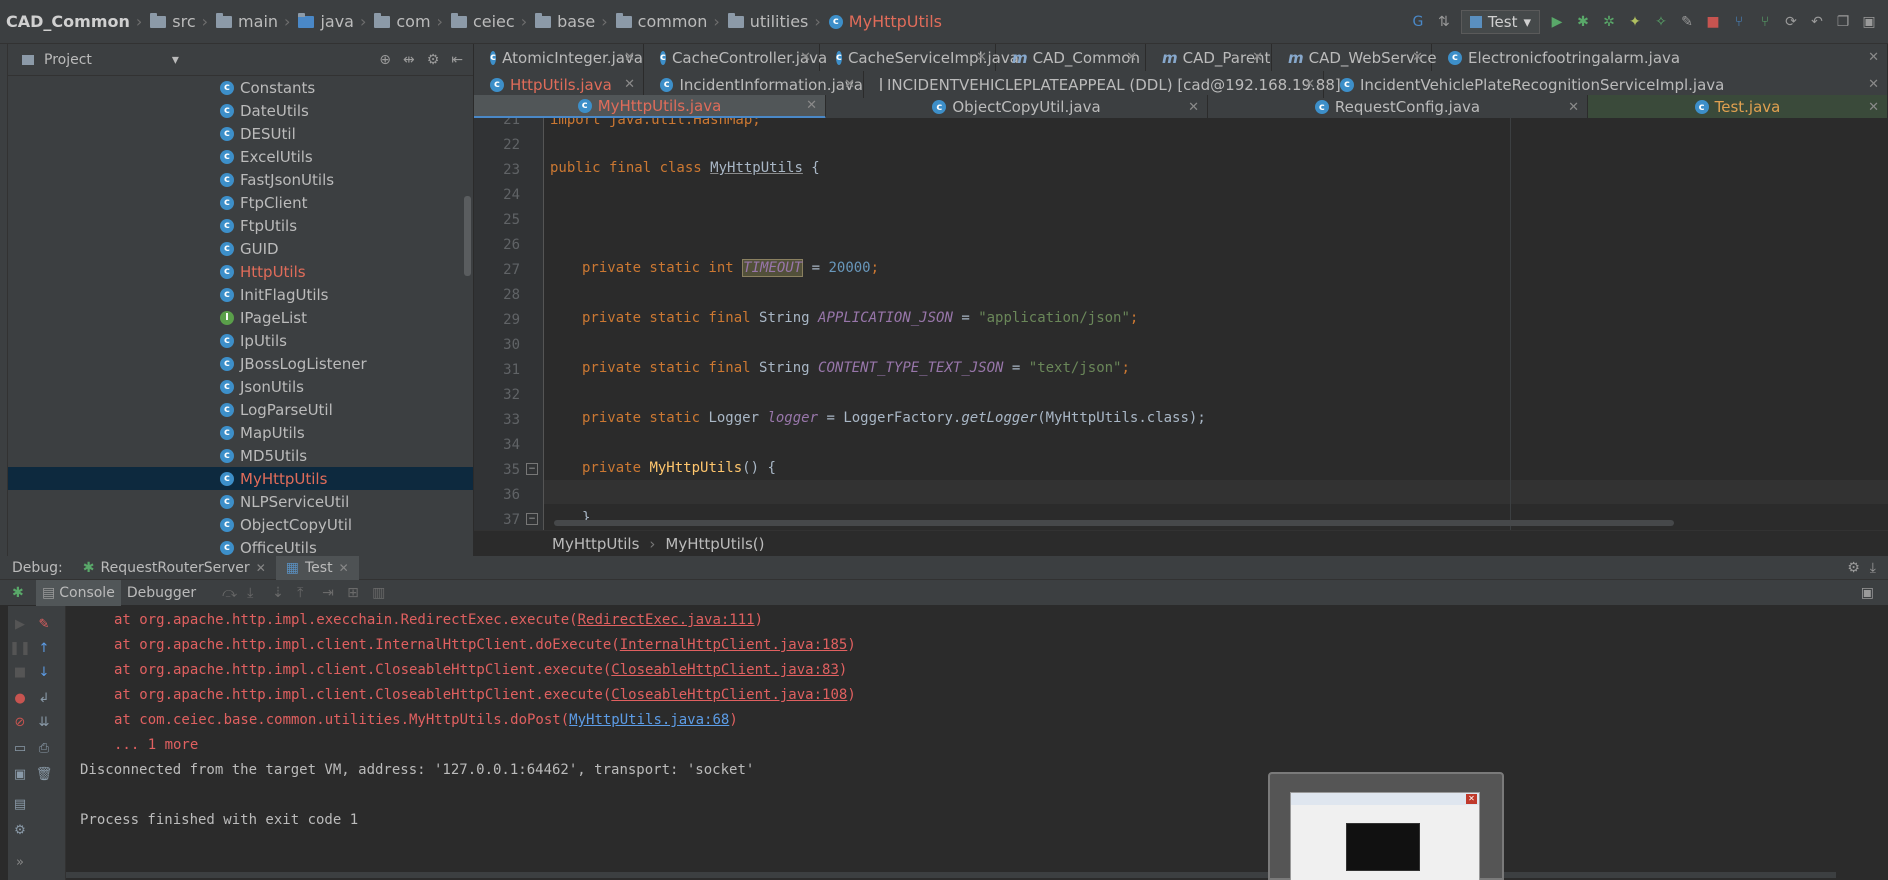 This screenshot has height=880, width=1888. I want to click on step-out-icon: ⤒, so click(309, 593).